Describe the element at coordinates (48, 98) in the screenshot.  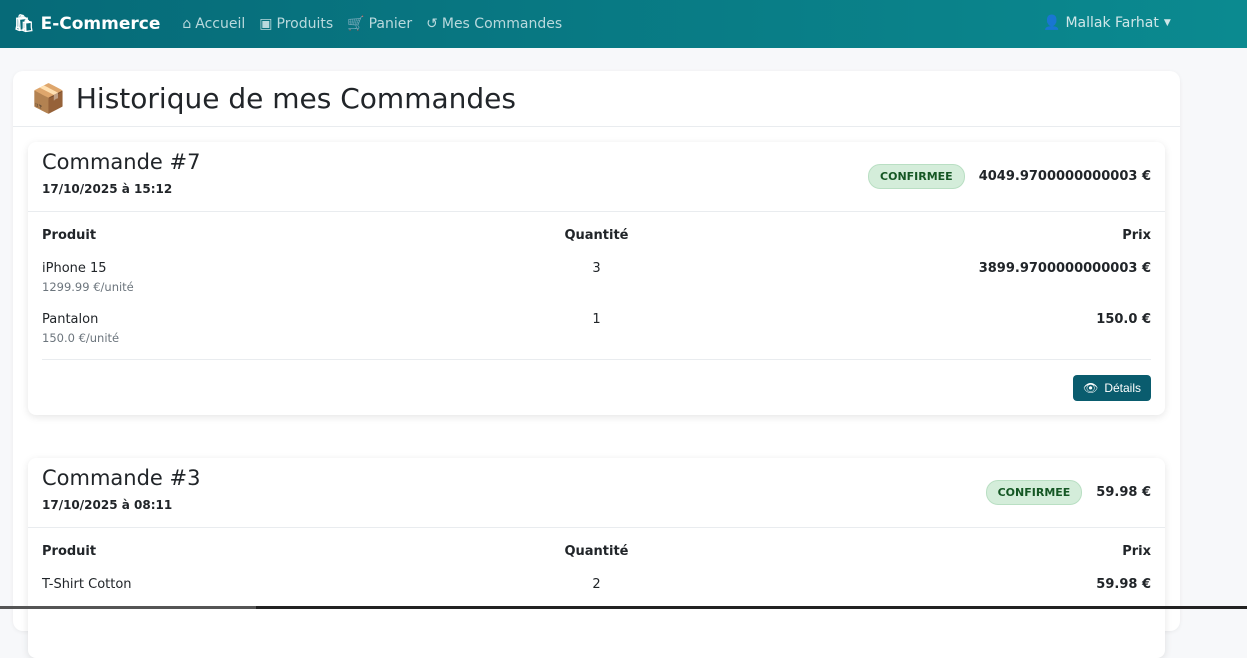
I see `package-icon: 📦` at that location.